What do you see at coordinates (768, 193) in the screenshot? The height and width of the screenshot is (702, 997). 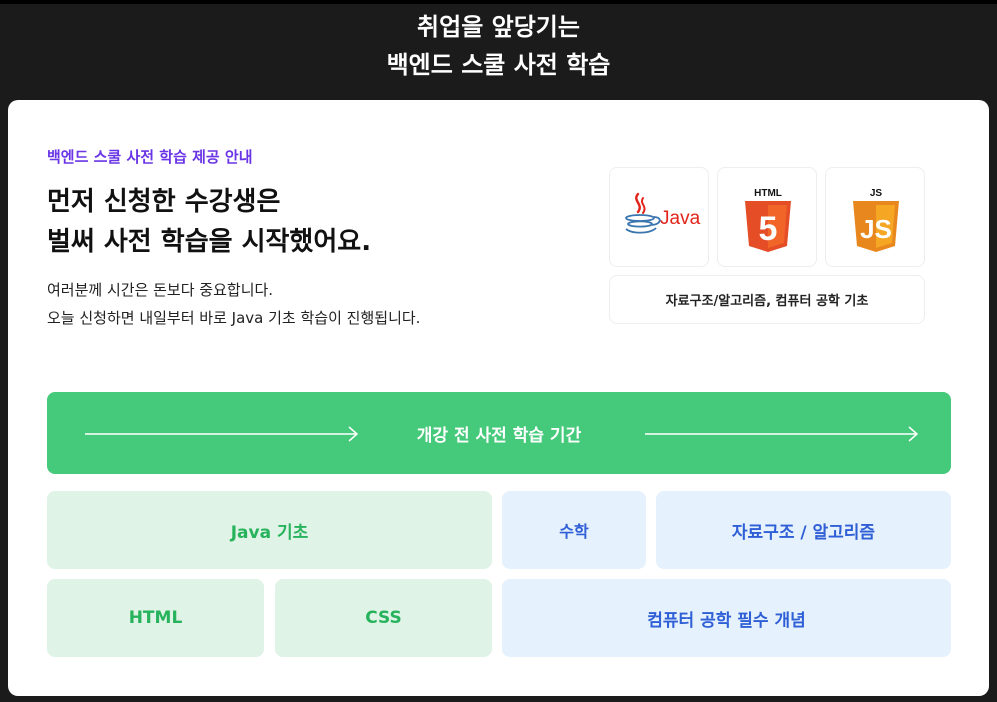 I see `html5-logo-label: HTML` at bounding box center [768, 193].